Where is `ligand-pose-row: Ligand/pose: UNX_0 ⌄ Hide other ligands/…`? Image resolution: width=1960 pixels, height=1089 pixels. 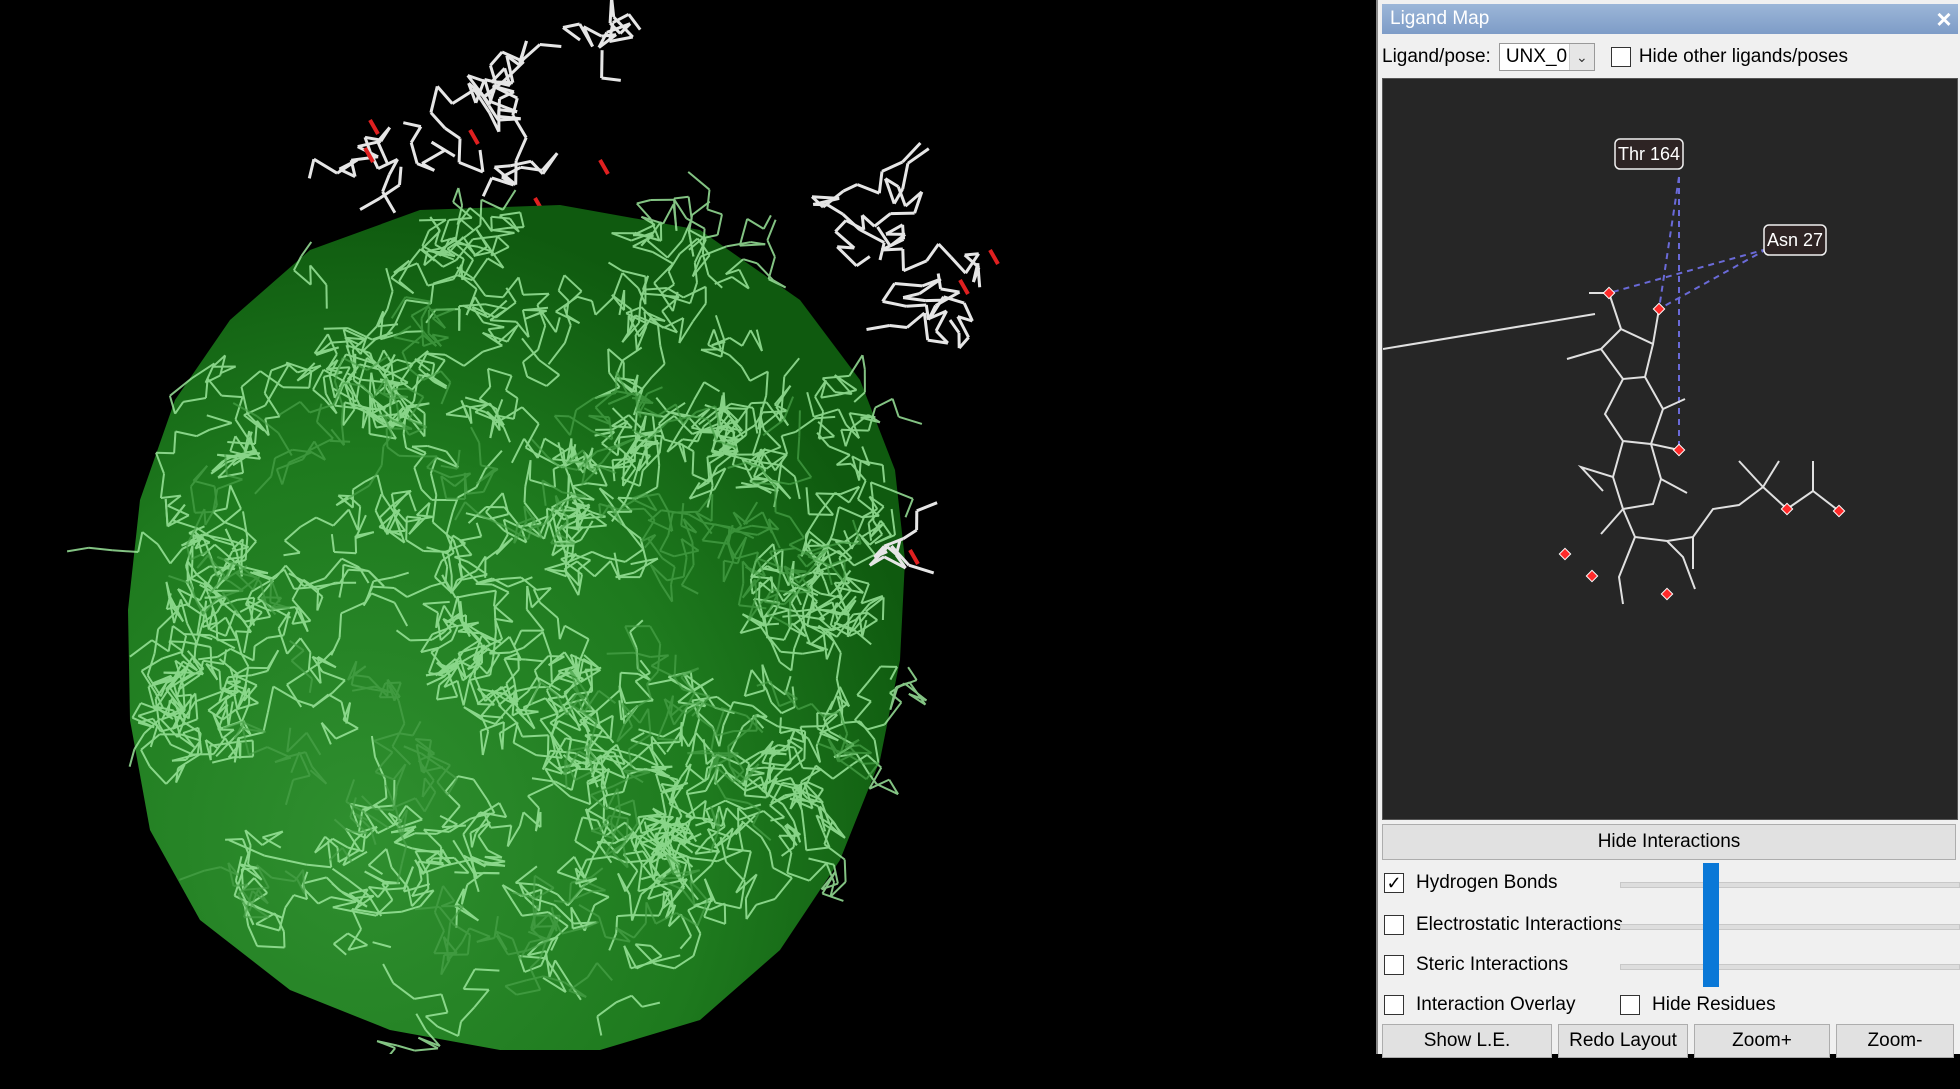
ligand-pose-row: Ligand/pose: UNX_0 ⌄ Hide other ligands/… is located at coordinates (1670, 57).